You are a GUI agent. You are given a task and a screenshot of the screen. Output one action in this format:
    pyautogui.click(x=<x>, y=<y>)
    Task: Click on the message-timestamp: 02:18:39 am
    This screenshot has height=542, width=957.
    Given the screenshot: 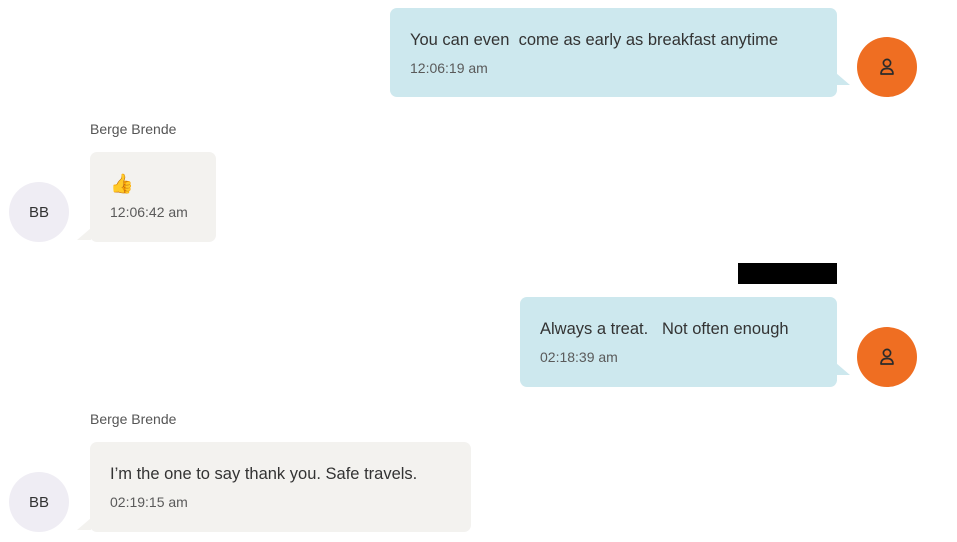 What is the action you would take?
    pyautogui.click(x=579, y=357)
    